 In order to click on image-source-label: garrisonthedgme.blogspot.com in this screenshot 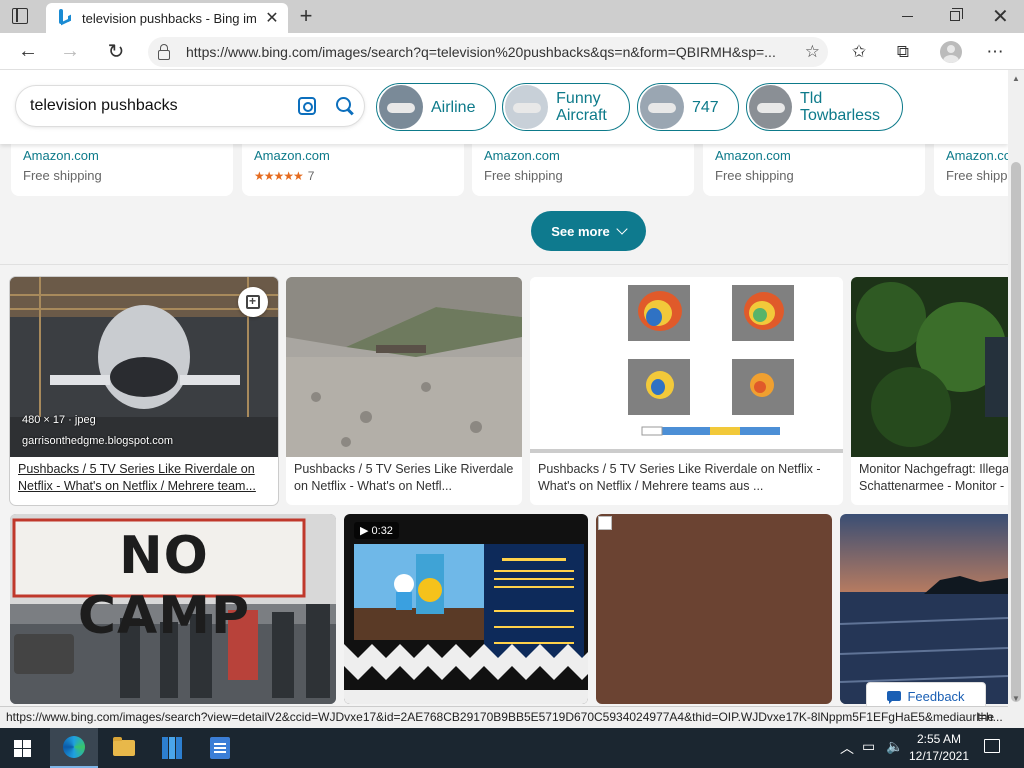, I will do `click(98, 441)`.